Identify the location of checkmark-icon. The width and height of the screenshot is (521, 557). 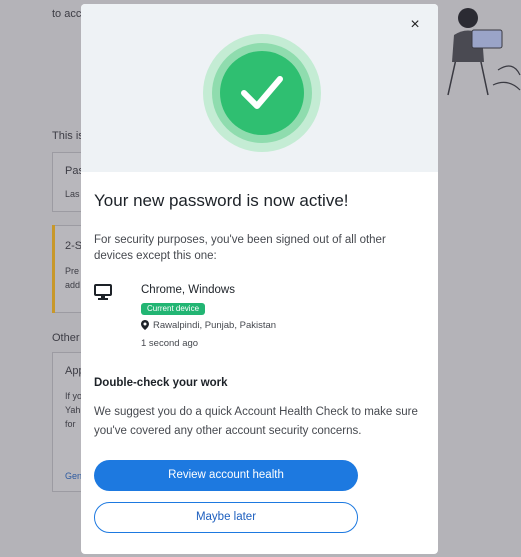
(262, 92).